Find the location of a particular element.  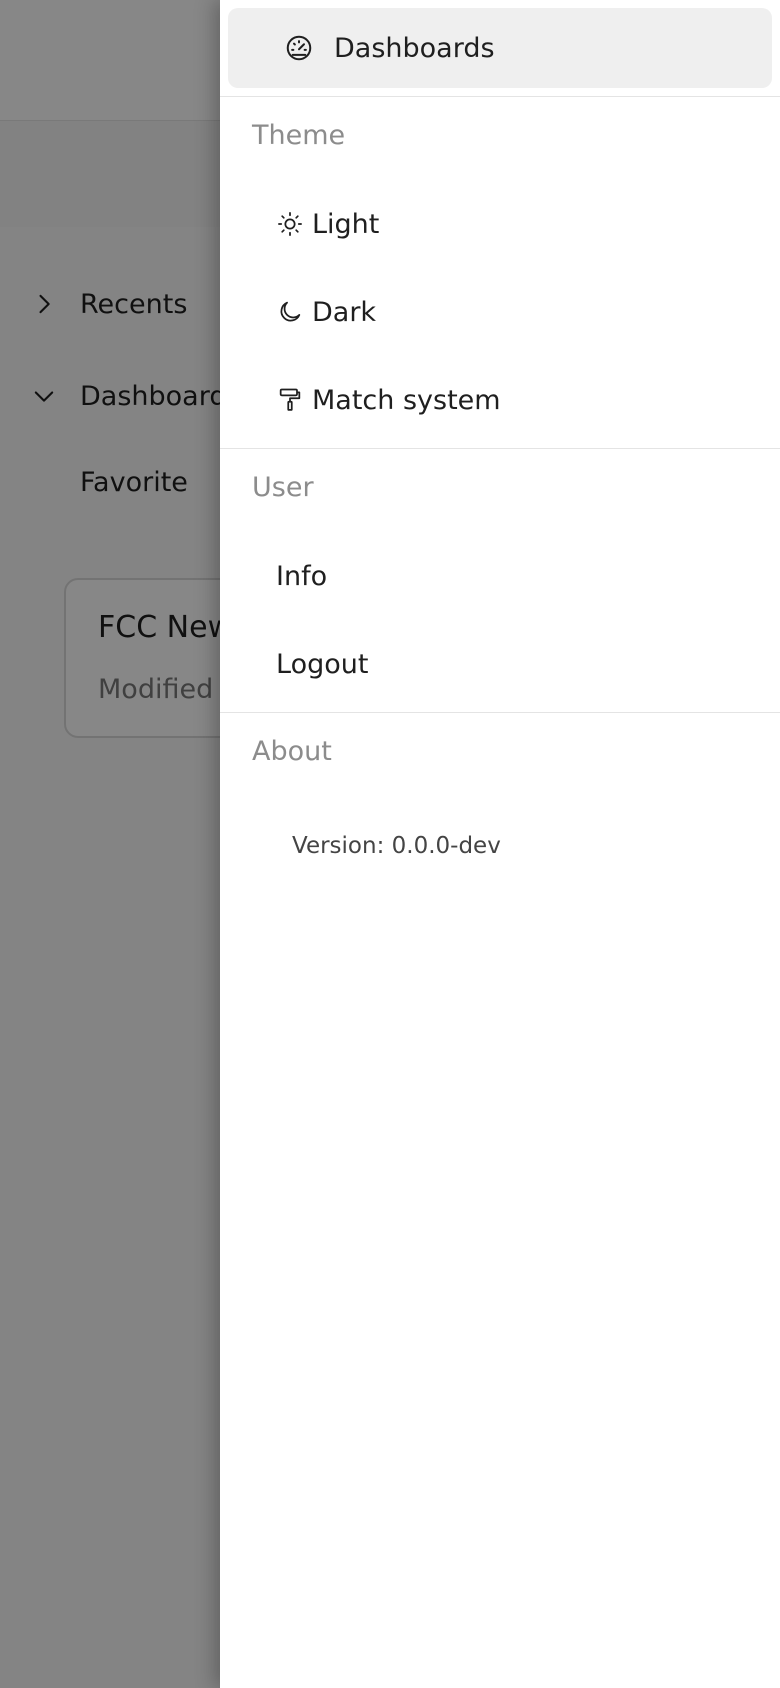

theme-option-dark: Dark is located at coordinates (326, 312).